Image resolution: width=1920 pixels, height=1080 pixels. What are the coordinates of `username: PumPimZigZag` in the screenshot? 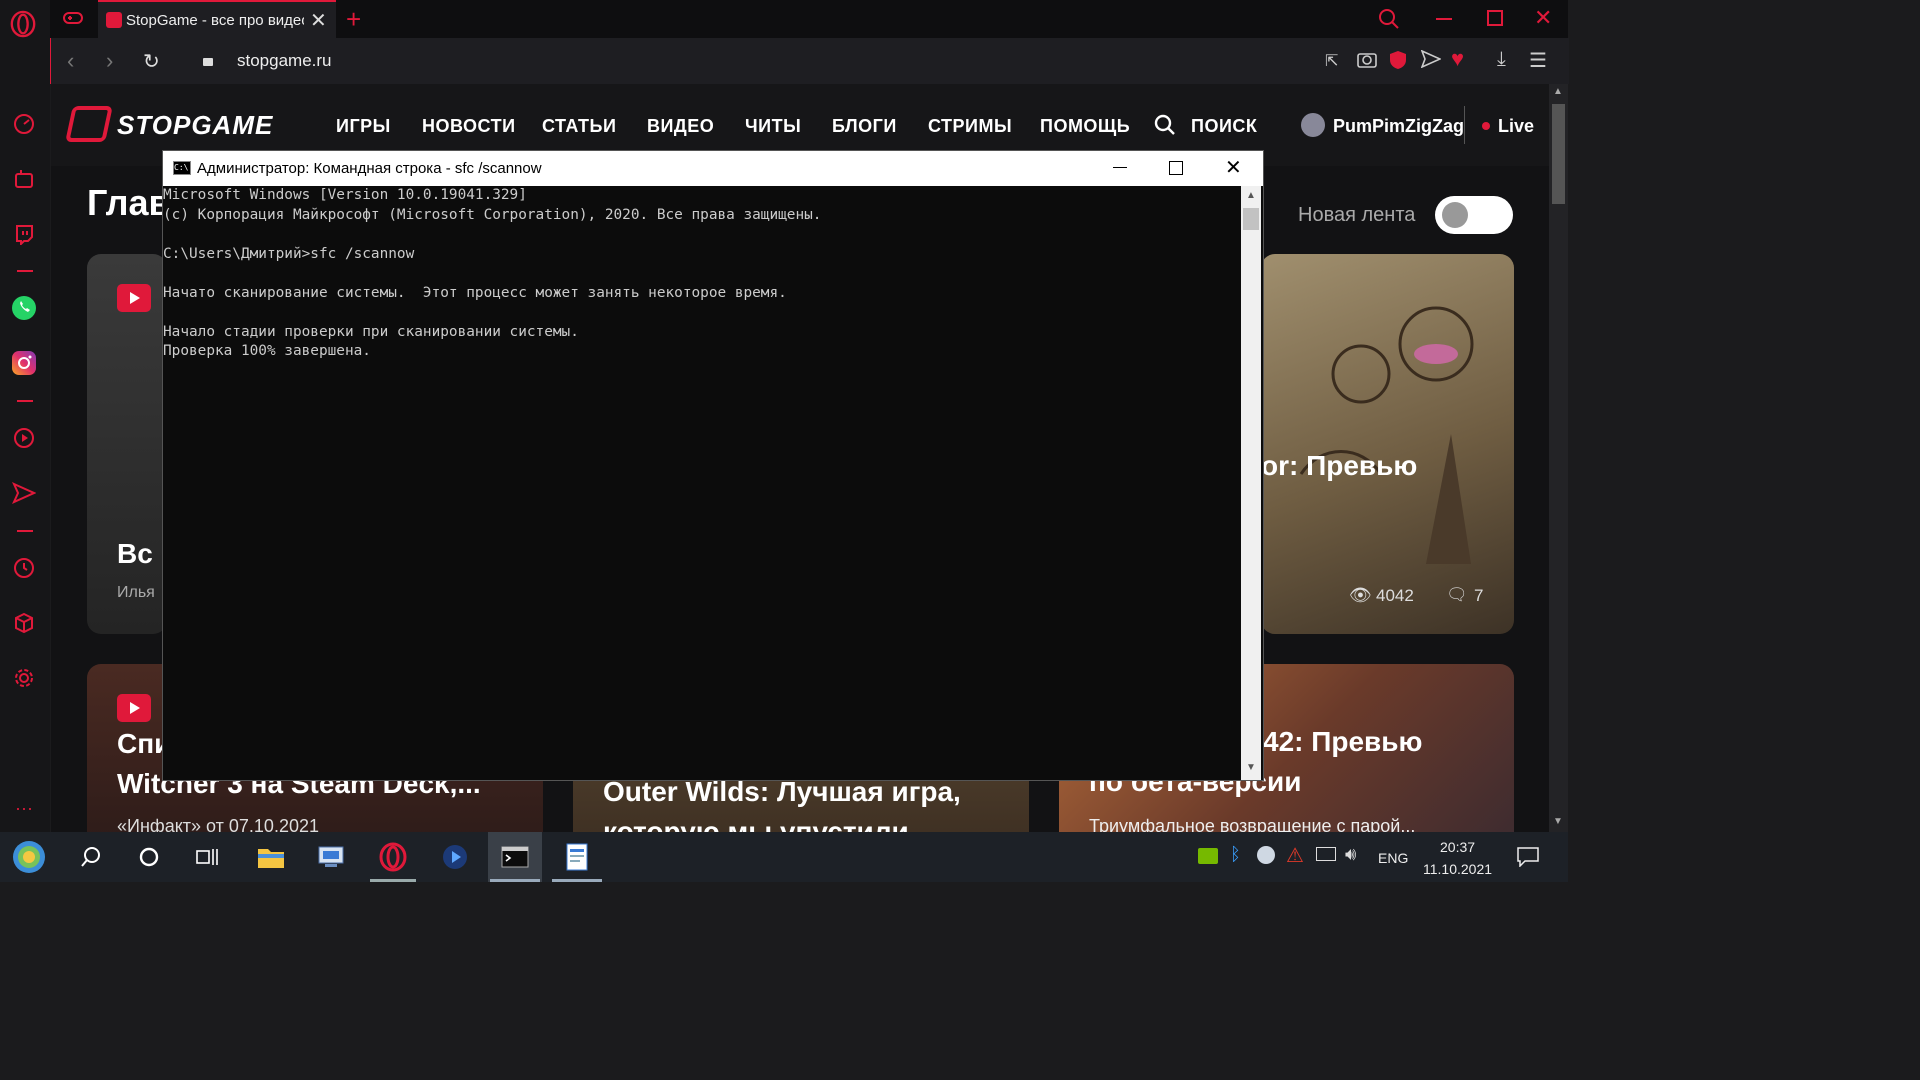 It's located at (1398, 126).